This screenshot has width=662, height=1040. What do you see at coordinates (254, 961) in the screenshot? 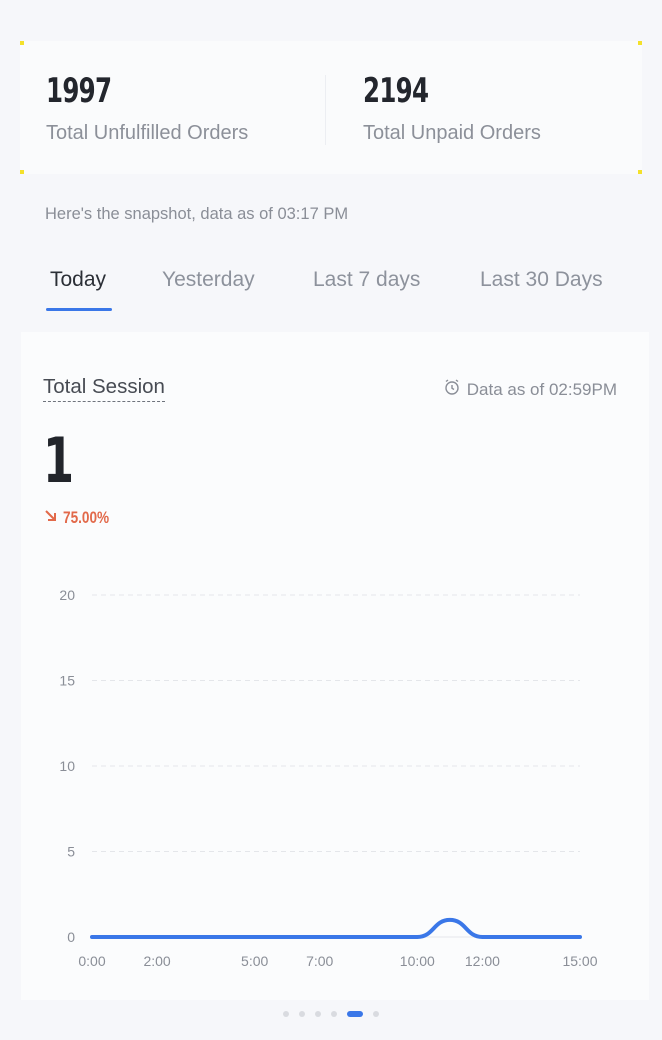
I see `x-tick-label: 5:00` at bounding box center [254, 961].